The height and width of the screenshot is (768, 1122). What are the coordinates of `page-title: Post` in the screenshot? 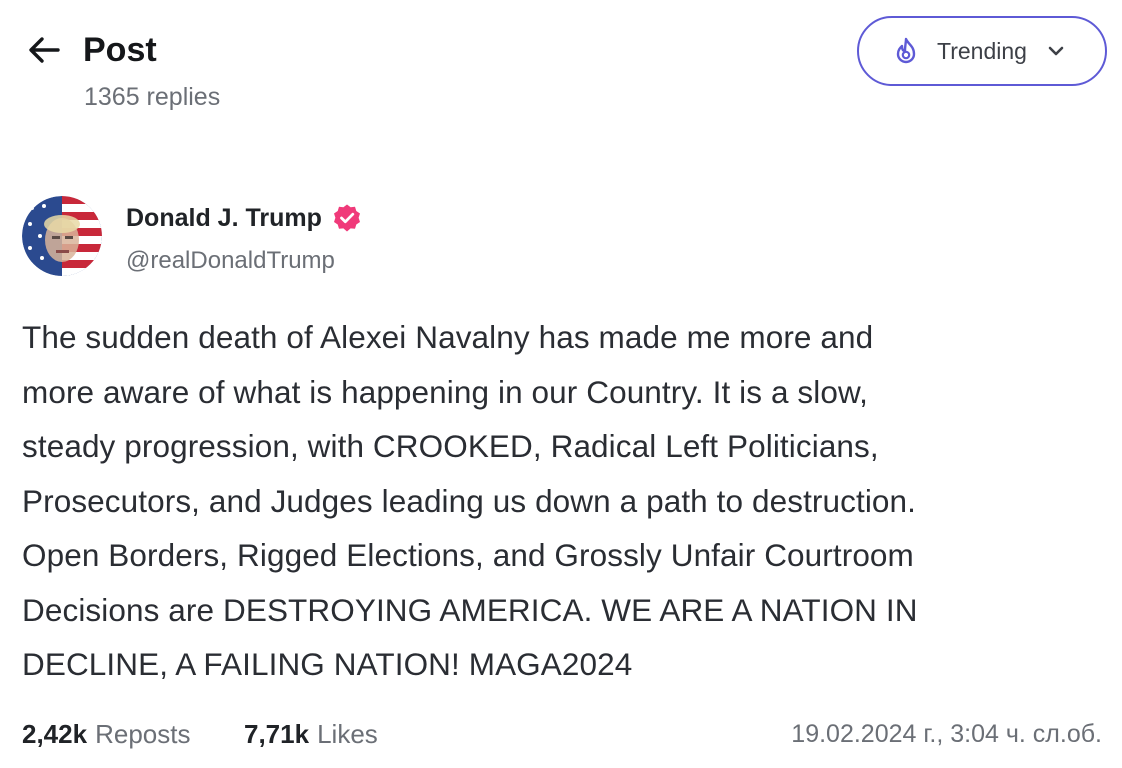 It's located at (120, 50).